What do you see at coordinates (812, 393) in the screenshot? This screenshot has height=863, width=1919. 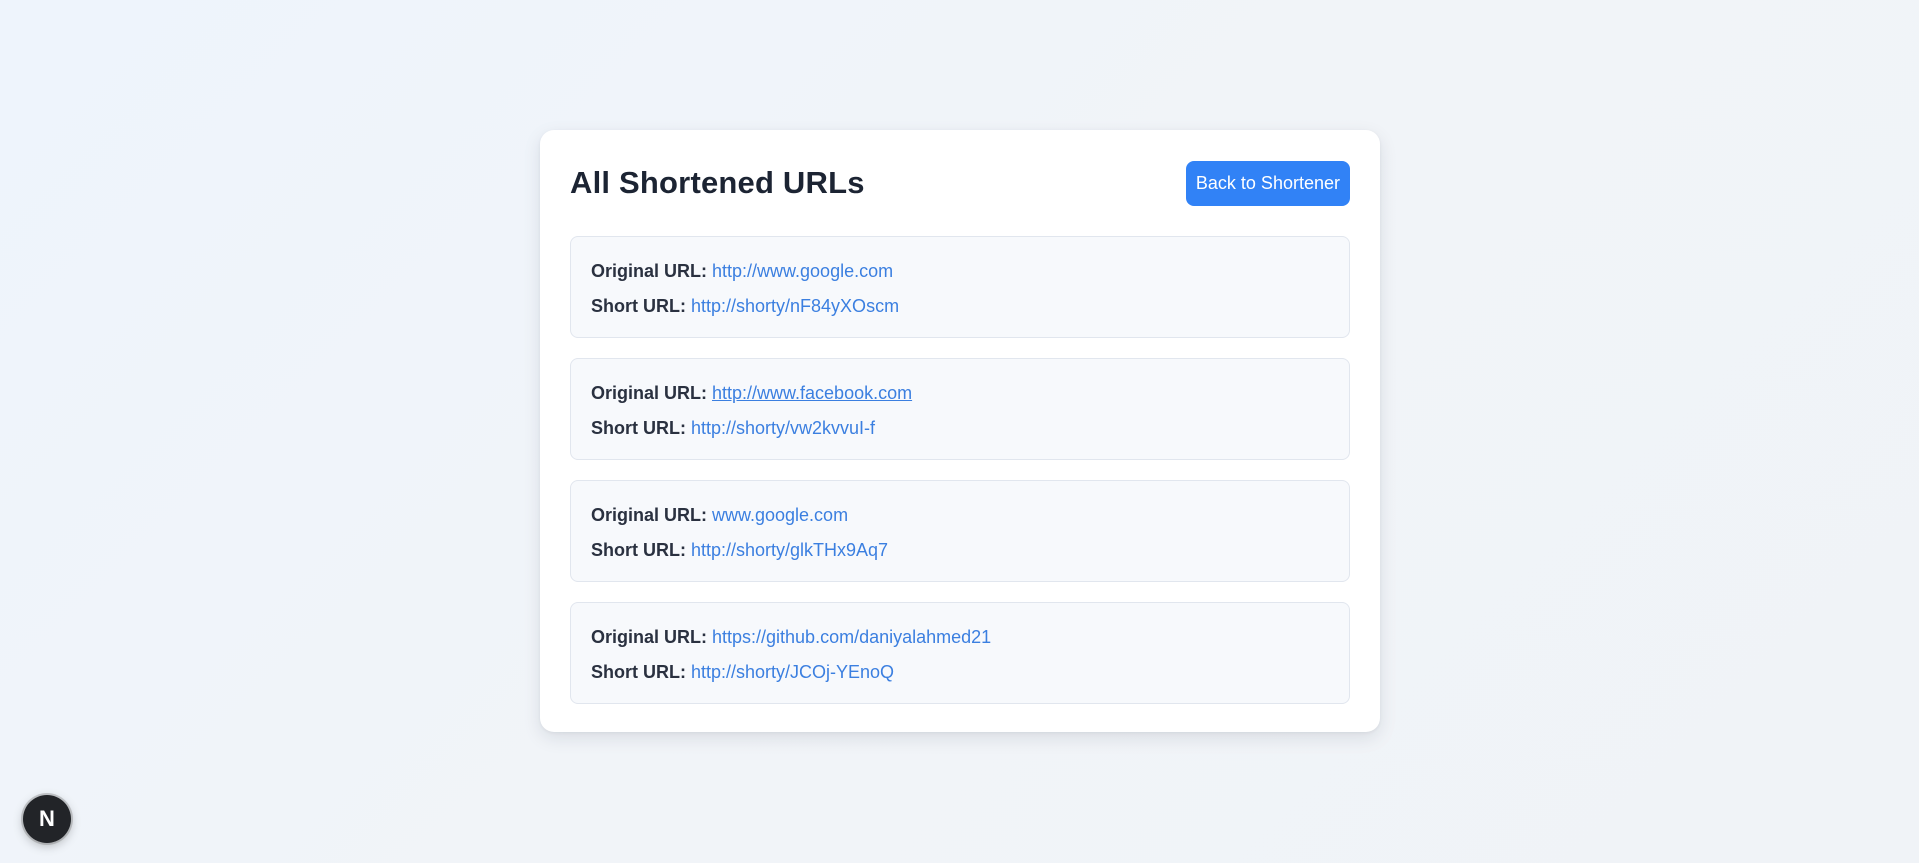 I see `original-url-link: http://www.facebook.com` at bounding box center [812, 393].